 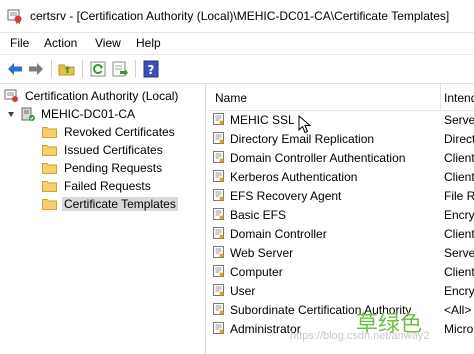 What do you see at coordinates (119, 132) in the screenshot?
I see `tree-folder-label: Revoked Certificates` at bounding box center [119, 132].